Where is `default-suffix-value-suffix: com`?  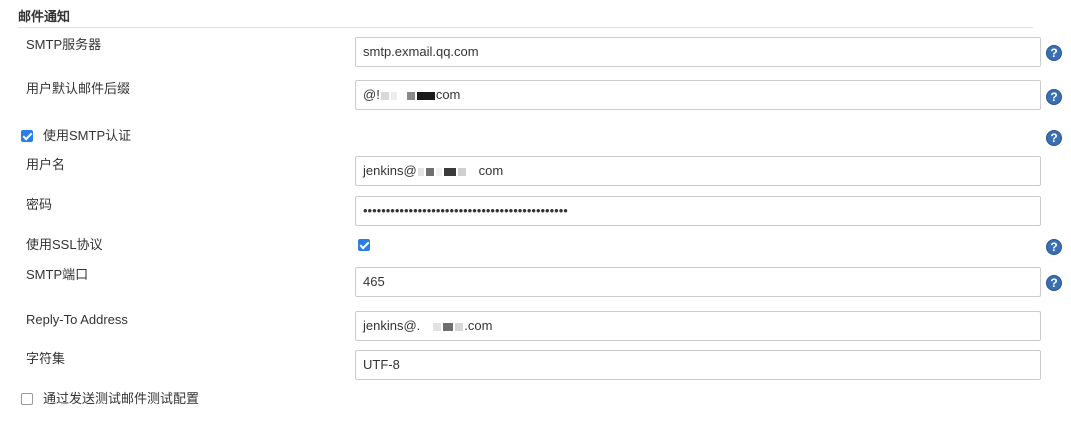
default-suffix-value-suffix: com is located at coordinates (448, 94).